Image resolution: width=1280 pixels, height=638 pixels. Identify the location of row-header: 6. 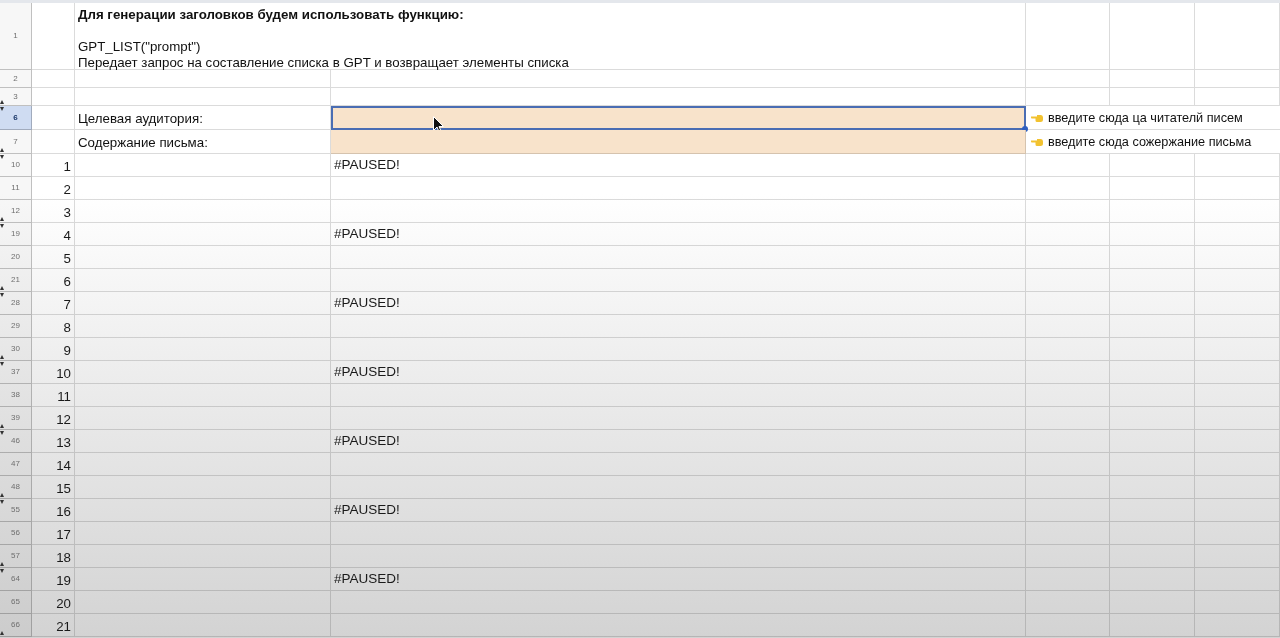
(16, 118).